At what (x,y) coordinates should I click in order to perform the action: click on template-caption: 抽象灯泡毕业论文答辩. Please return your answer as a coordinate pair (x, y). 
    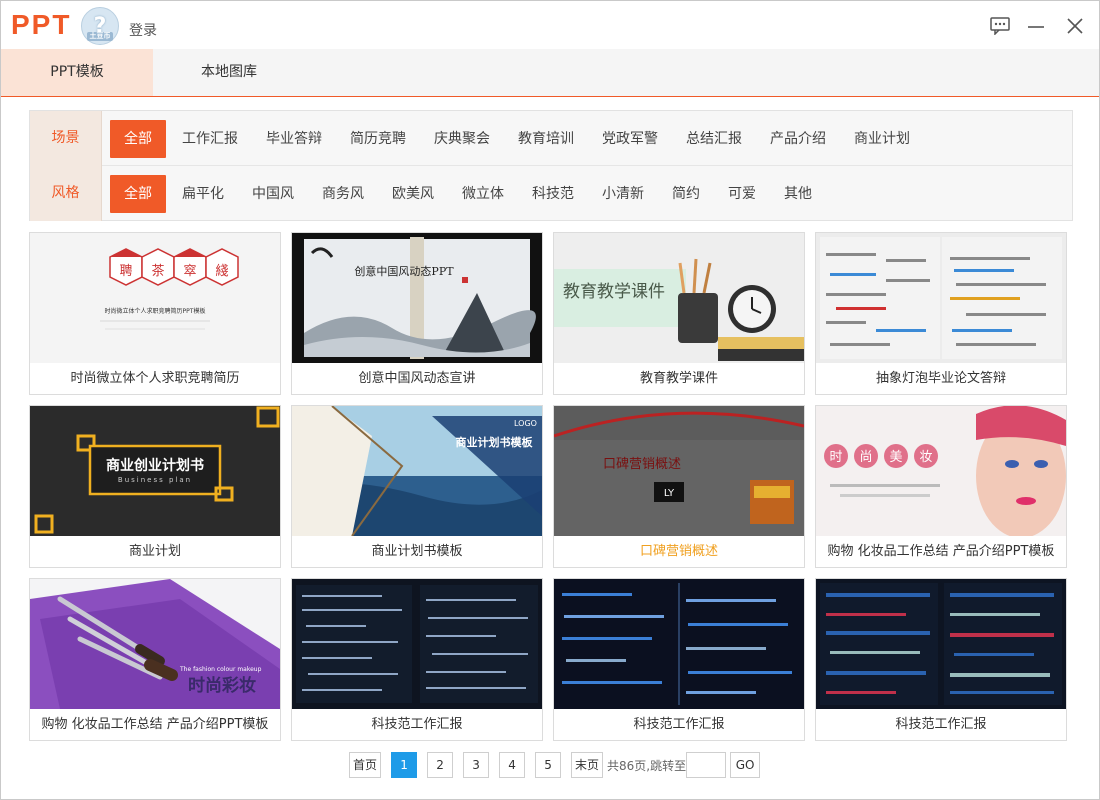
    Looking at the image, I should click on (940, 378).